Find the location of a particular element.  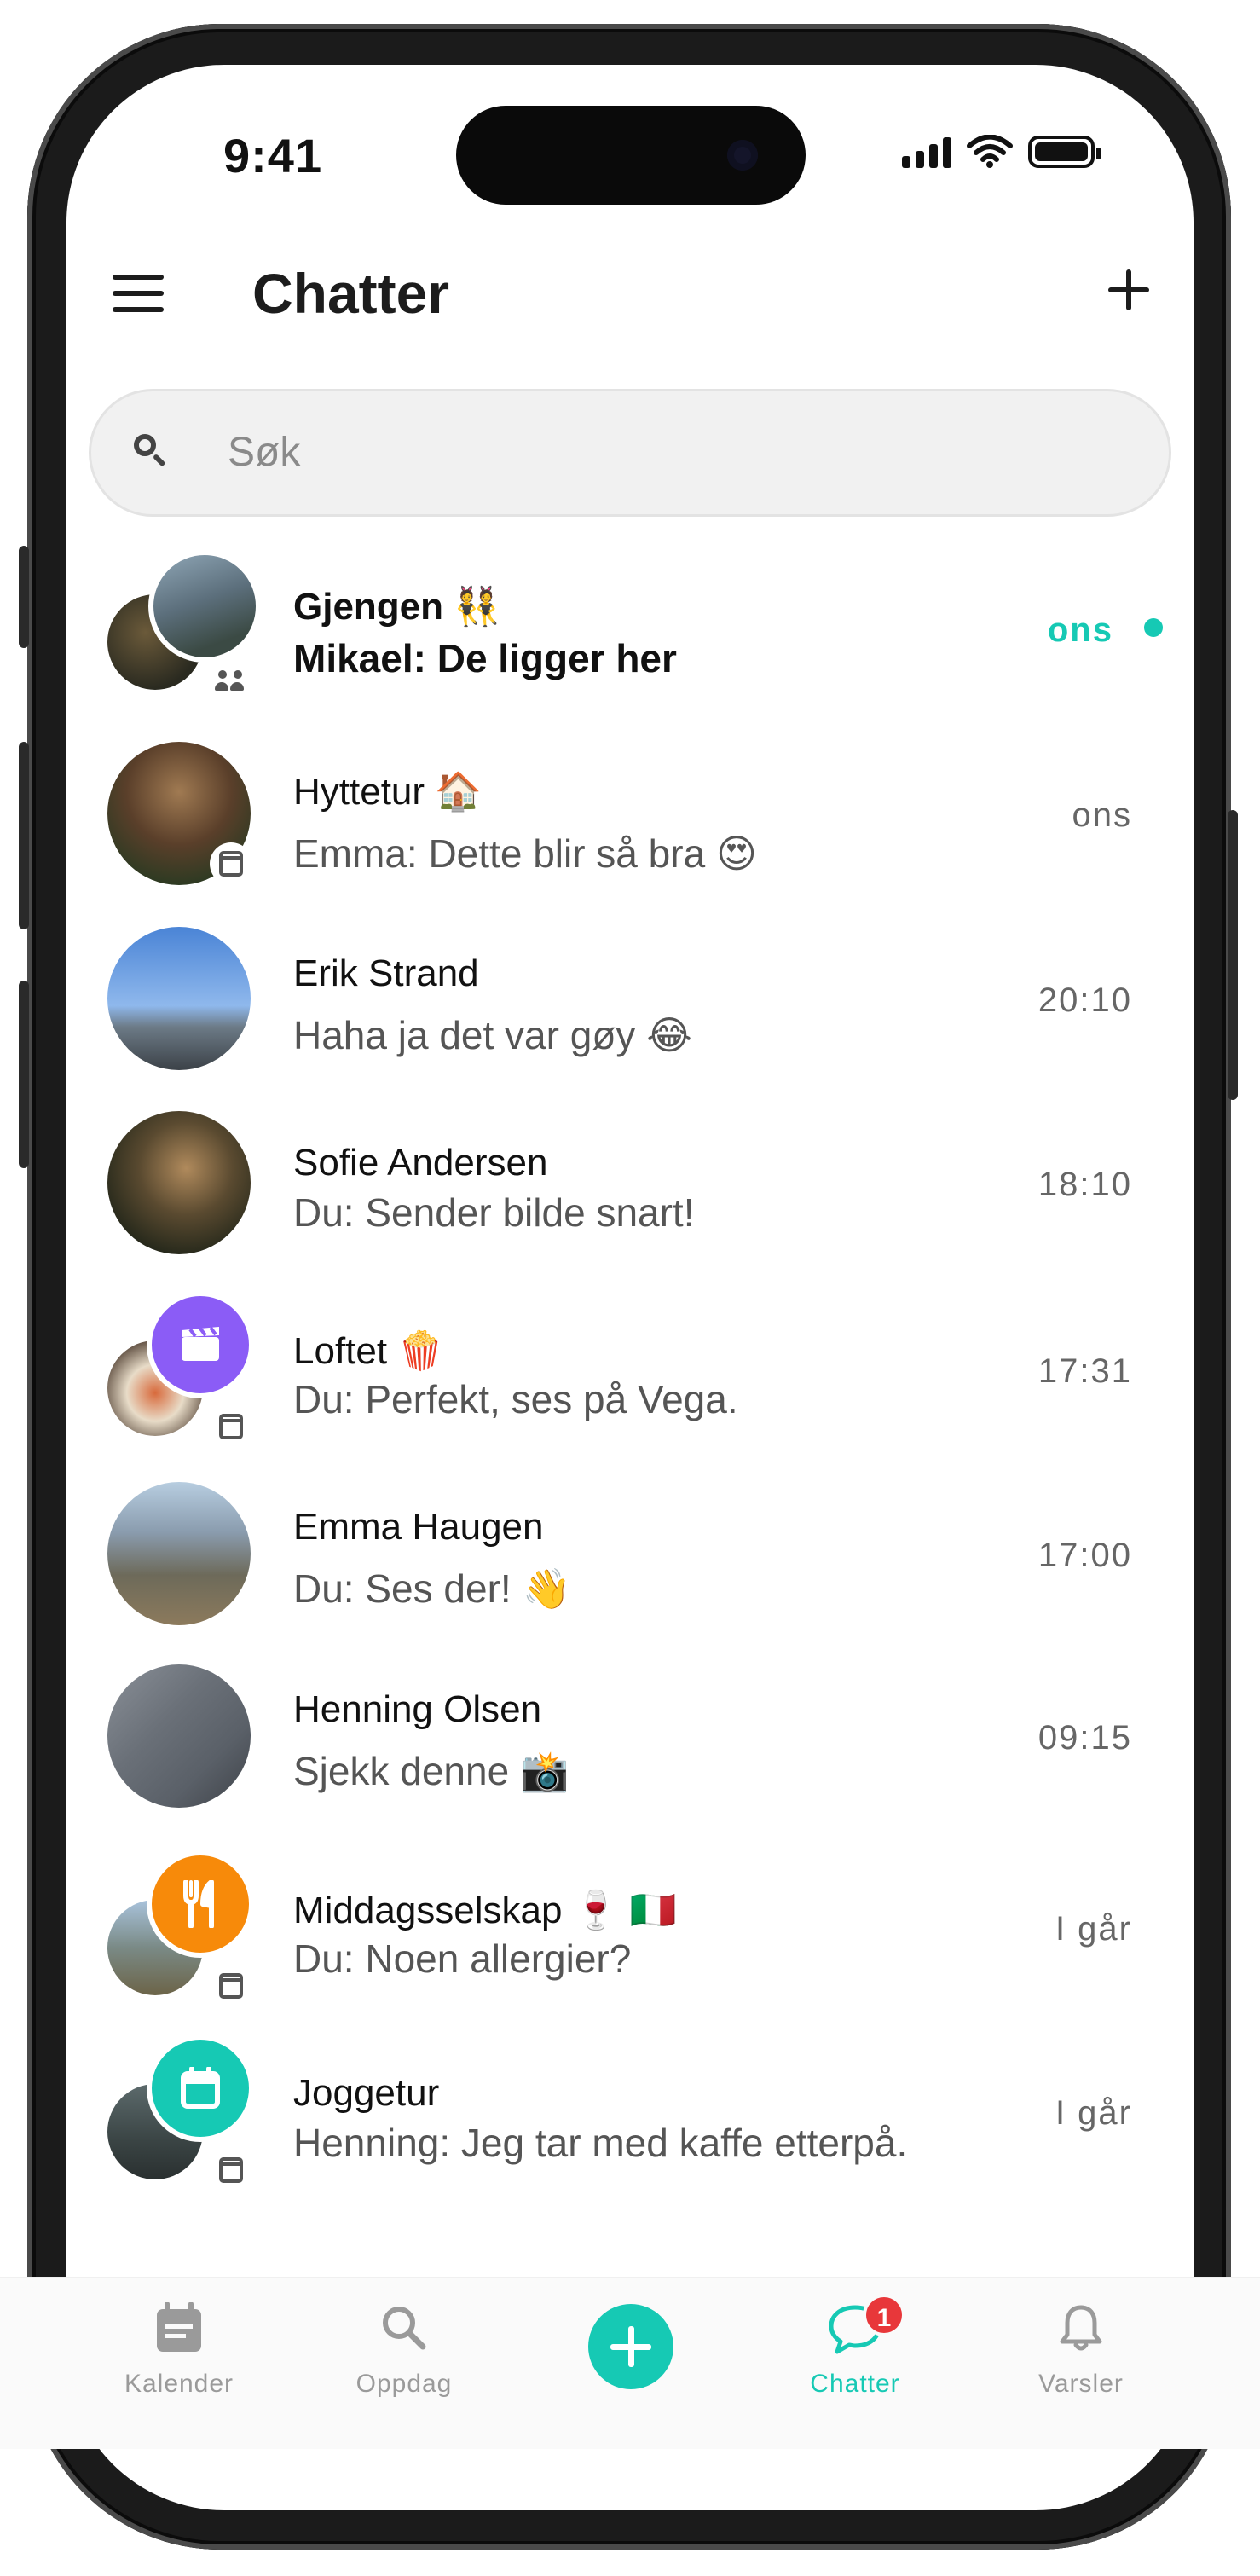

status-time: 9:41 is located at coordinates (273, 155).